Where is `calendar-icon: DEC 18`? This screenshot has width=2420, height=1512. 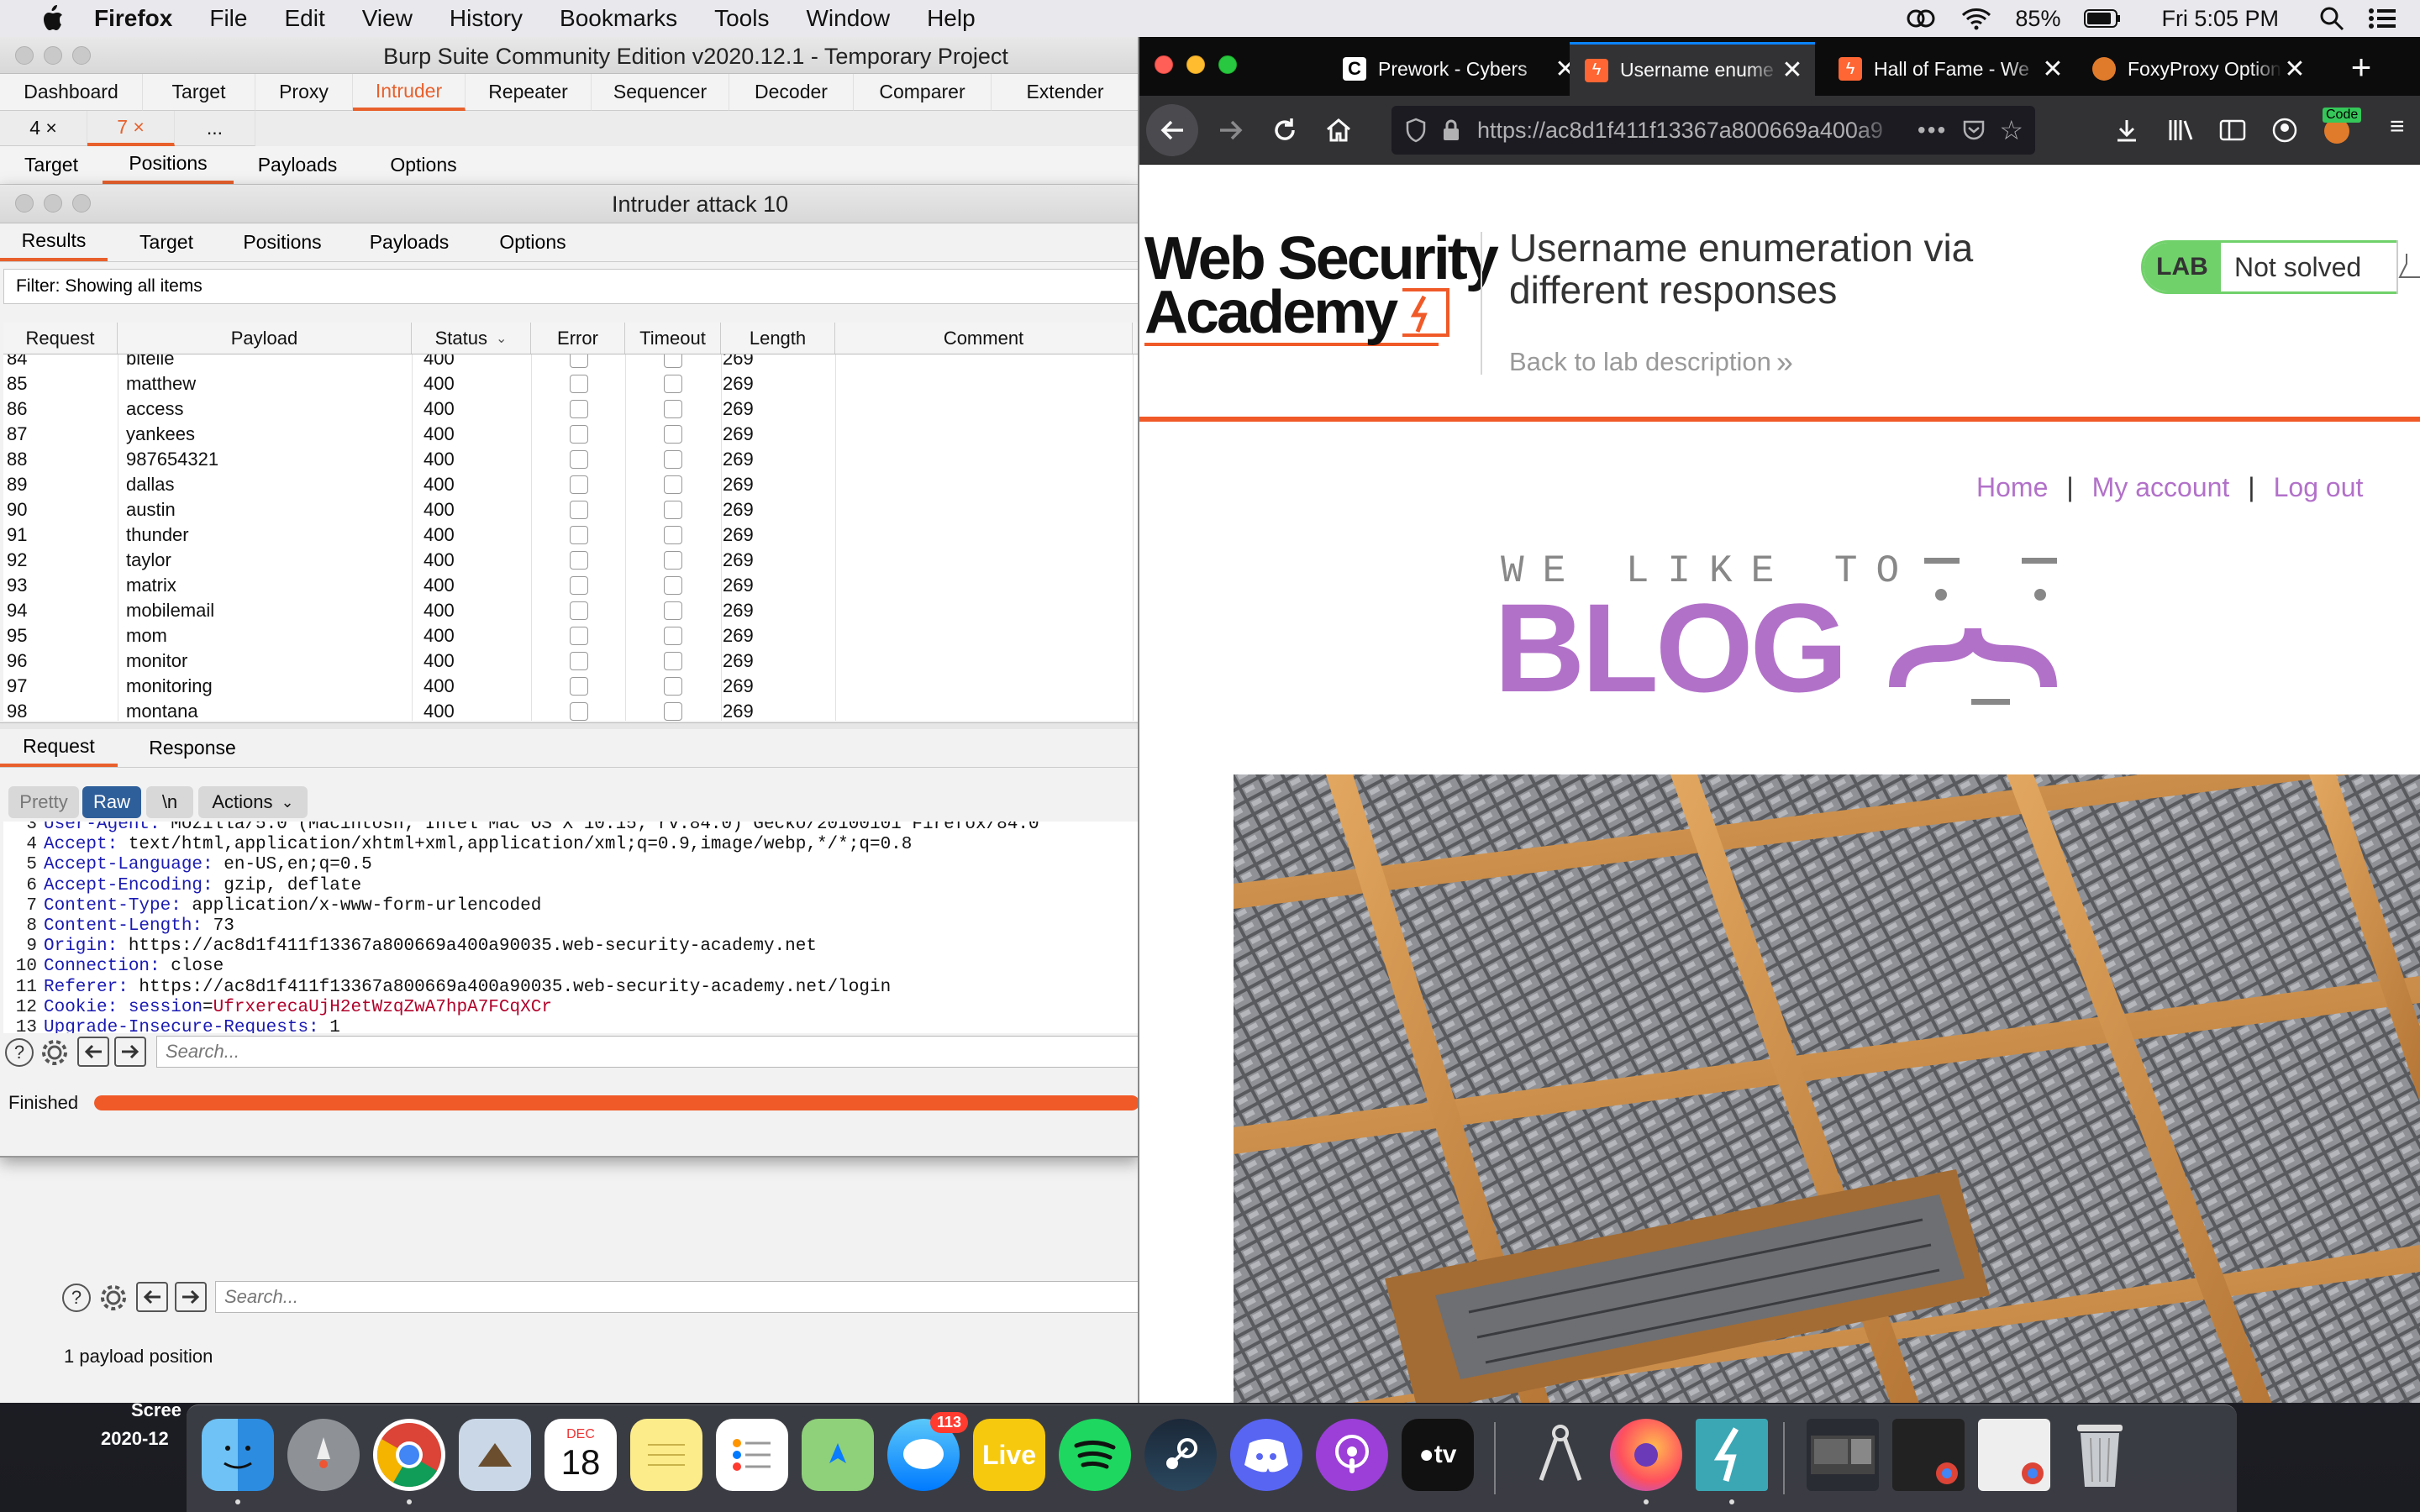
calendar-icon: DEC 18 is located at coordinates (581, 1455).